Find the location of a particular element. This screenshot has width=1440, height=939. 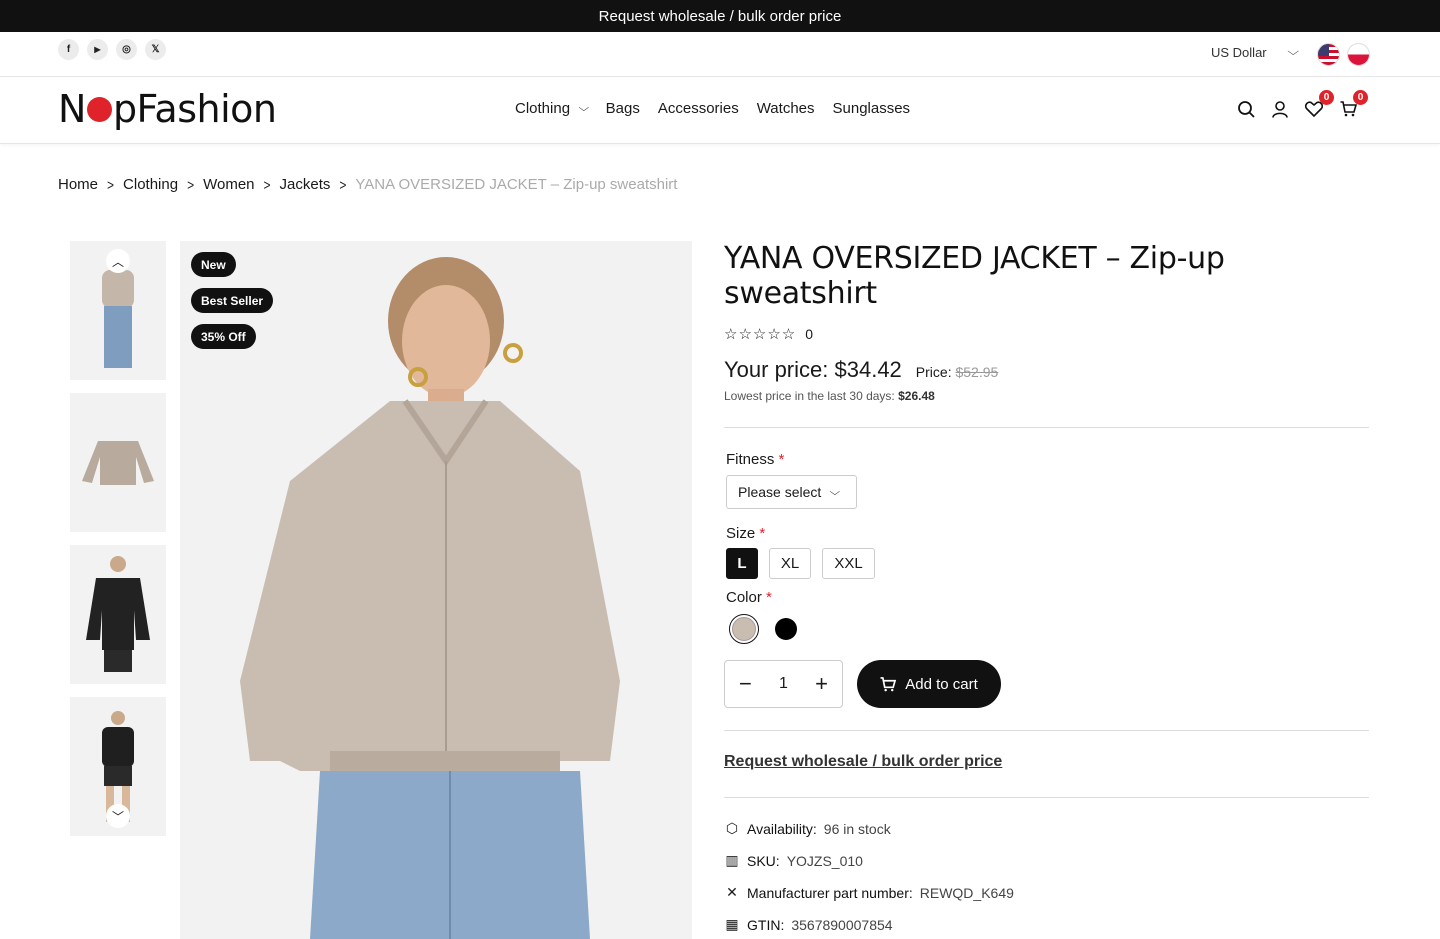

nav-bags-label: Bags is located at coordinates (622, 108).